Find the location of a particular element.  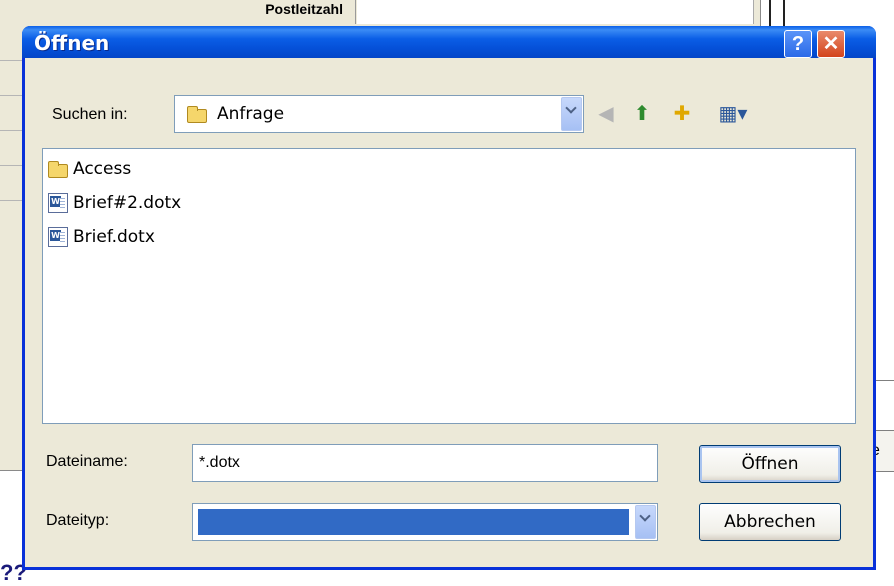

back-icon: ◀ is located at coordinates (606, 114).